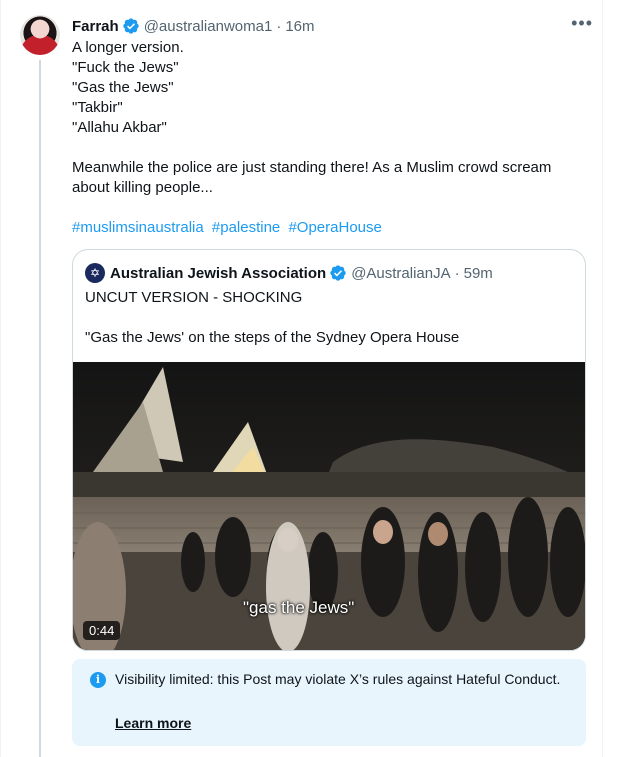 The image size is (627, 757). I want to click on divider-left, so click(0, 378).